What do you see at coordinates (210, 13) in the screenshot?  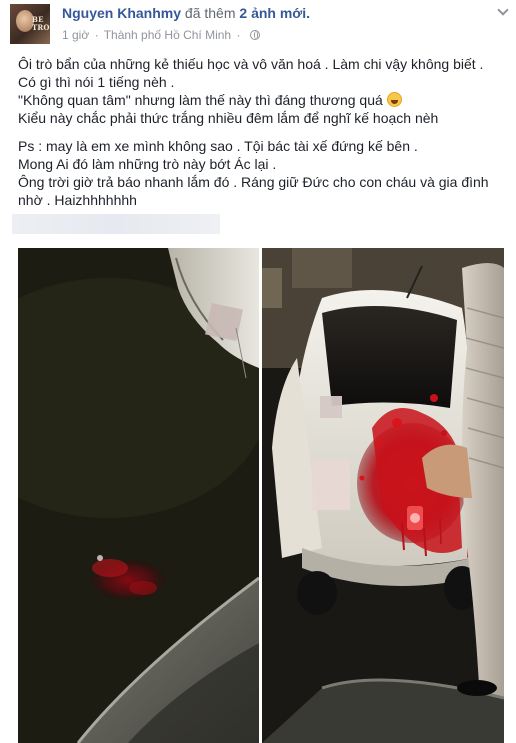 I see `post-action: đã thêm` at bounding box center [210, 13].